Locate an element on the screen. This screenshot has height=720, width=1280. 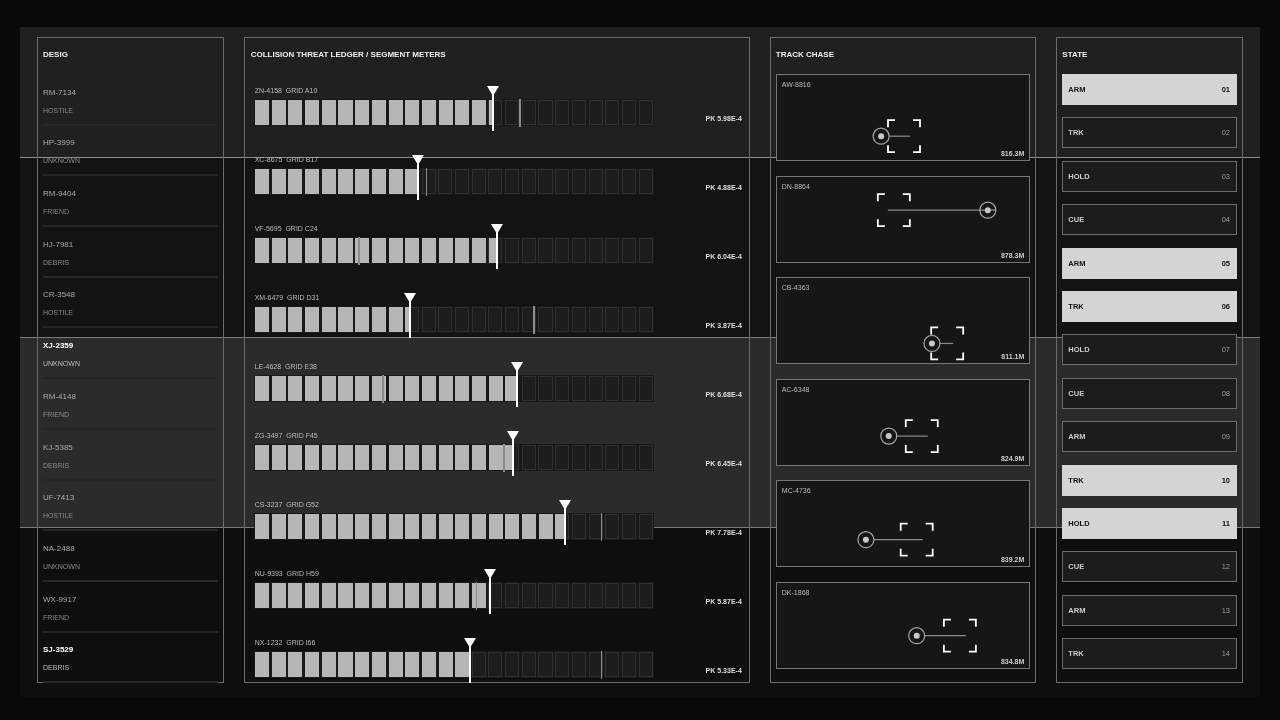
designation-code: UF-7413 is located at coordinates (59, 498).